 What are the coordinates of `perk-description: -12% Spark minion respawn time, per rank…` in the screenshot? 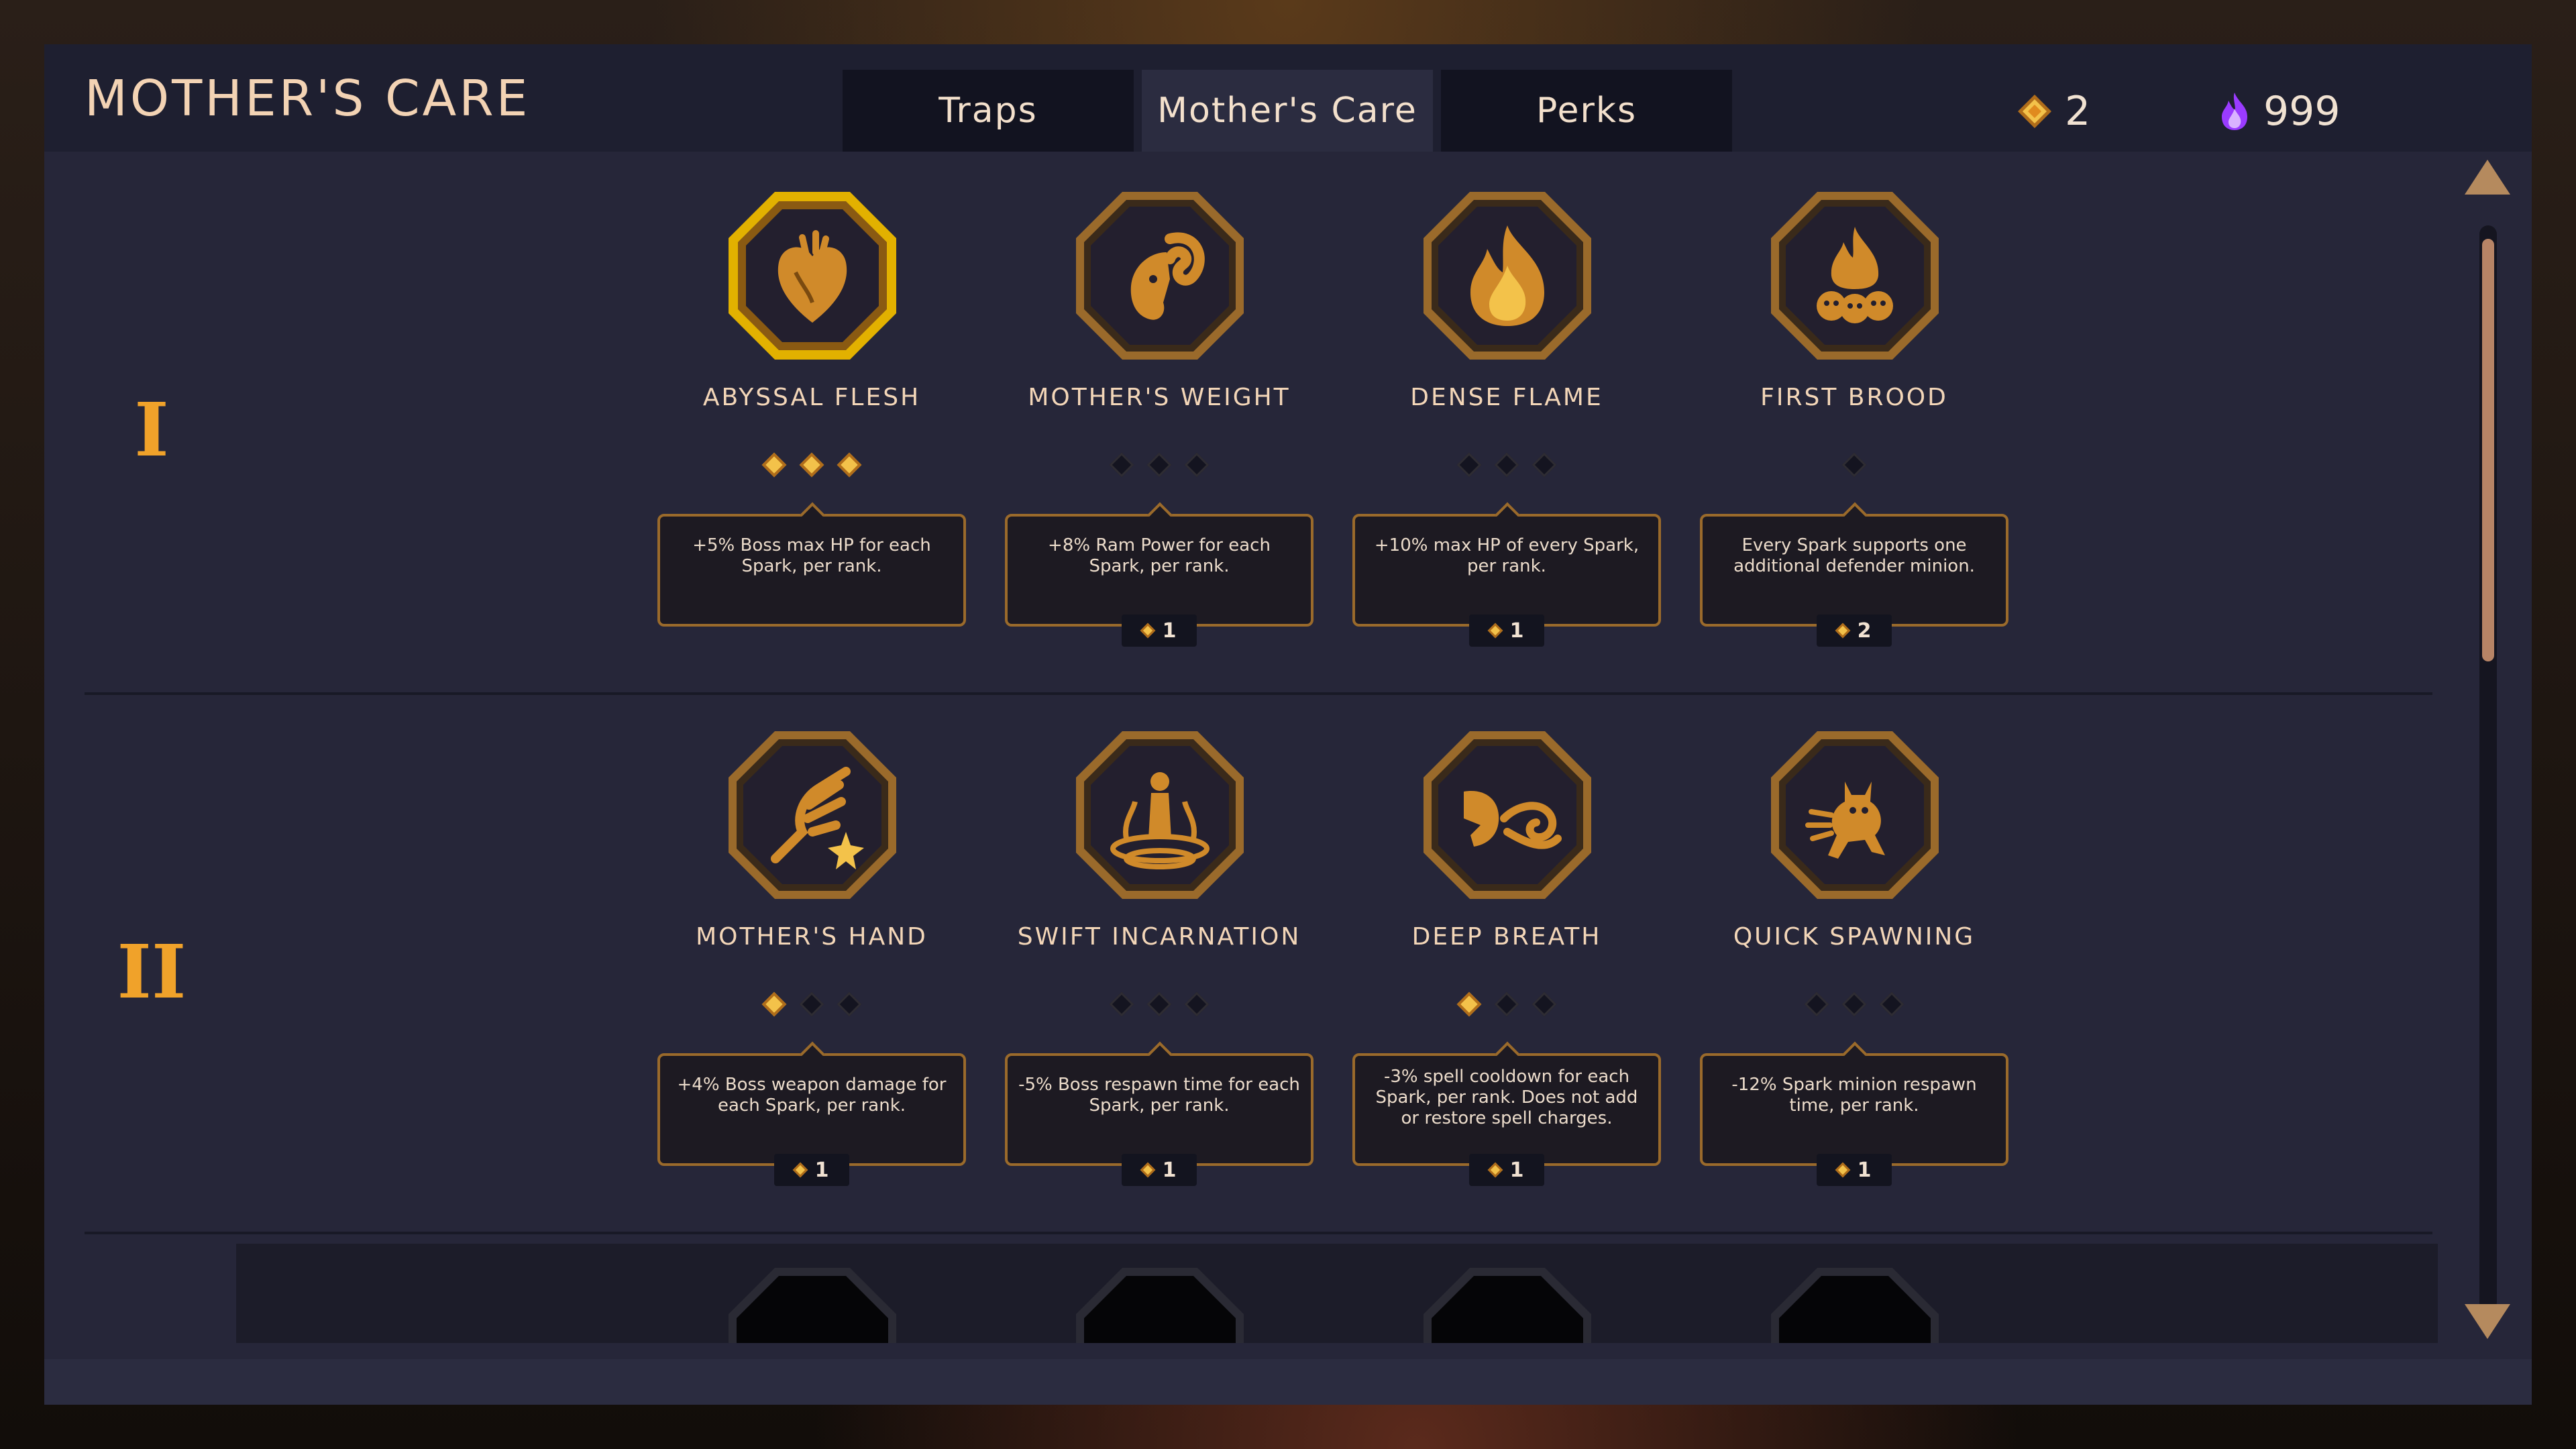 It's located at (1854, 1109).